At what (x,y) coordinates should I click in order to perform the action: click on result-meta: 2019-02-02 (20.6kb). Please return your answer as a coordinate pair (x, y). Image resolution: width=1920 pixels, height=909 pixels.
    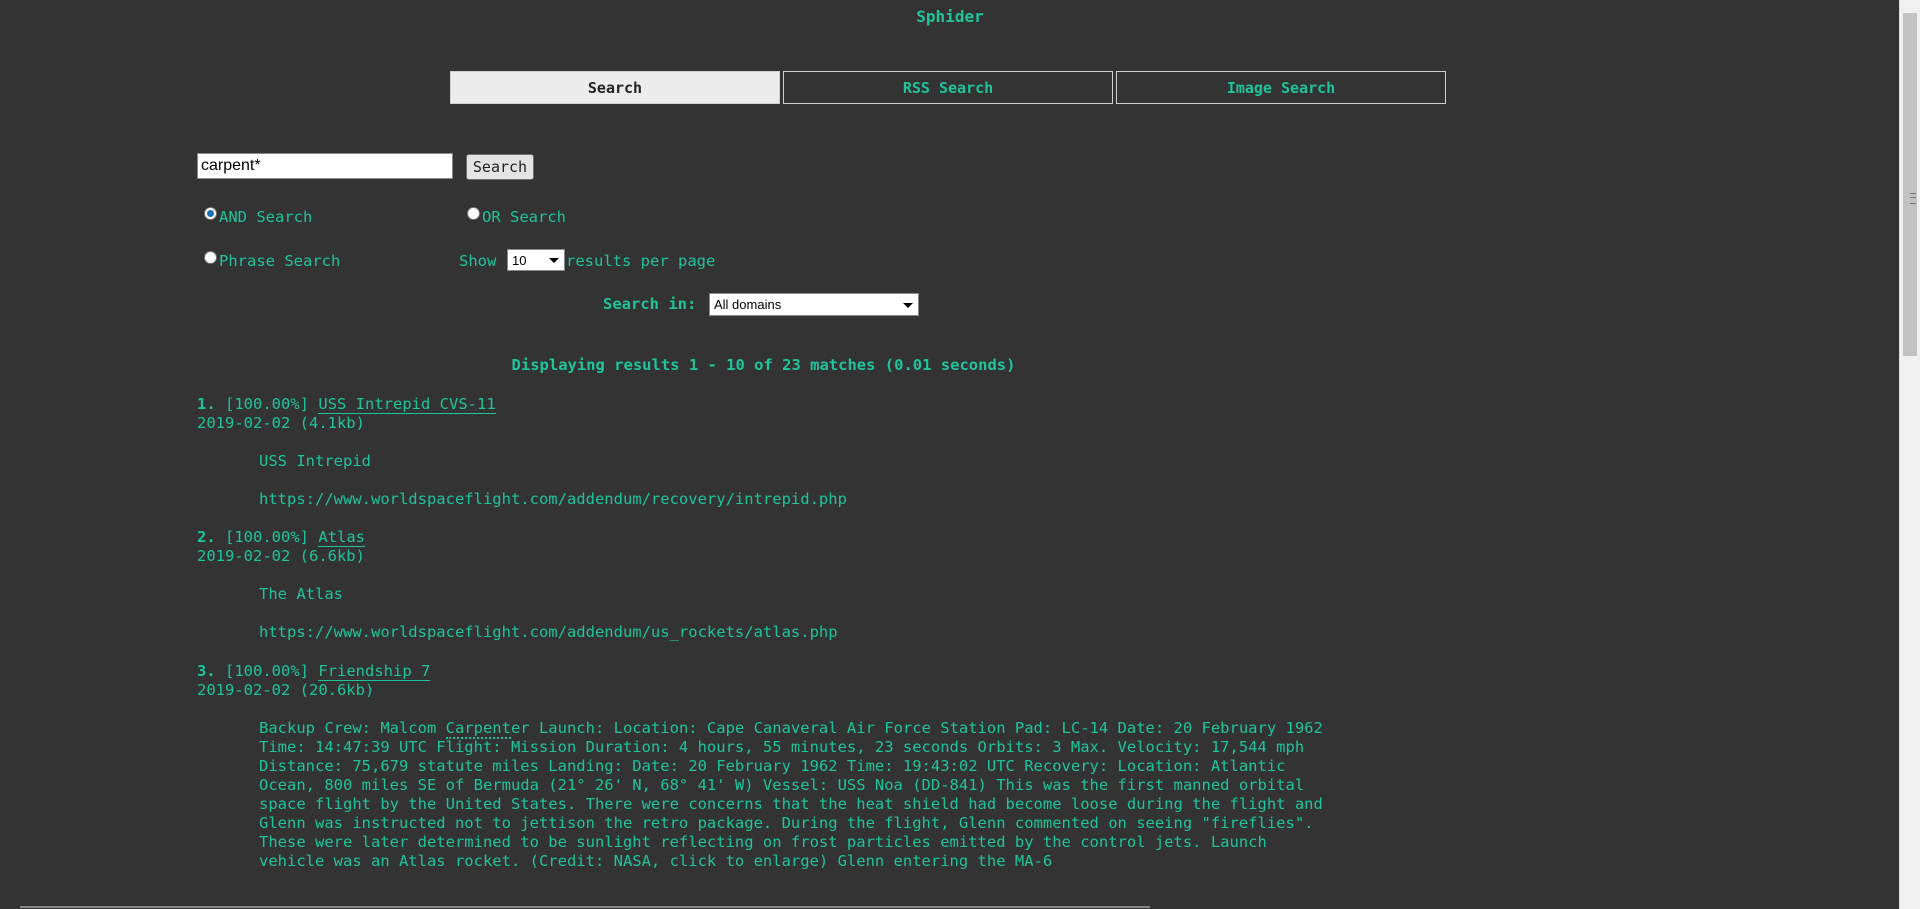
    Looking at the image, I should click on (286, 690).